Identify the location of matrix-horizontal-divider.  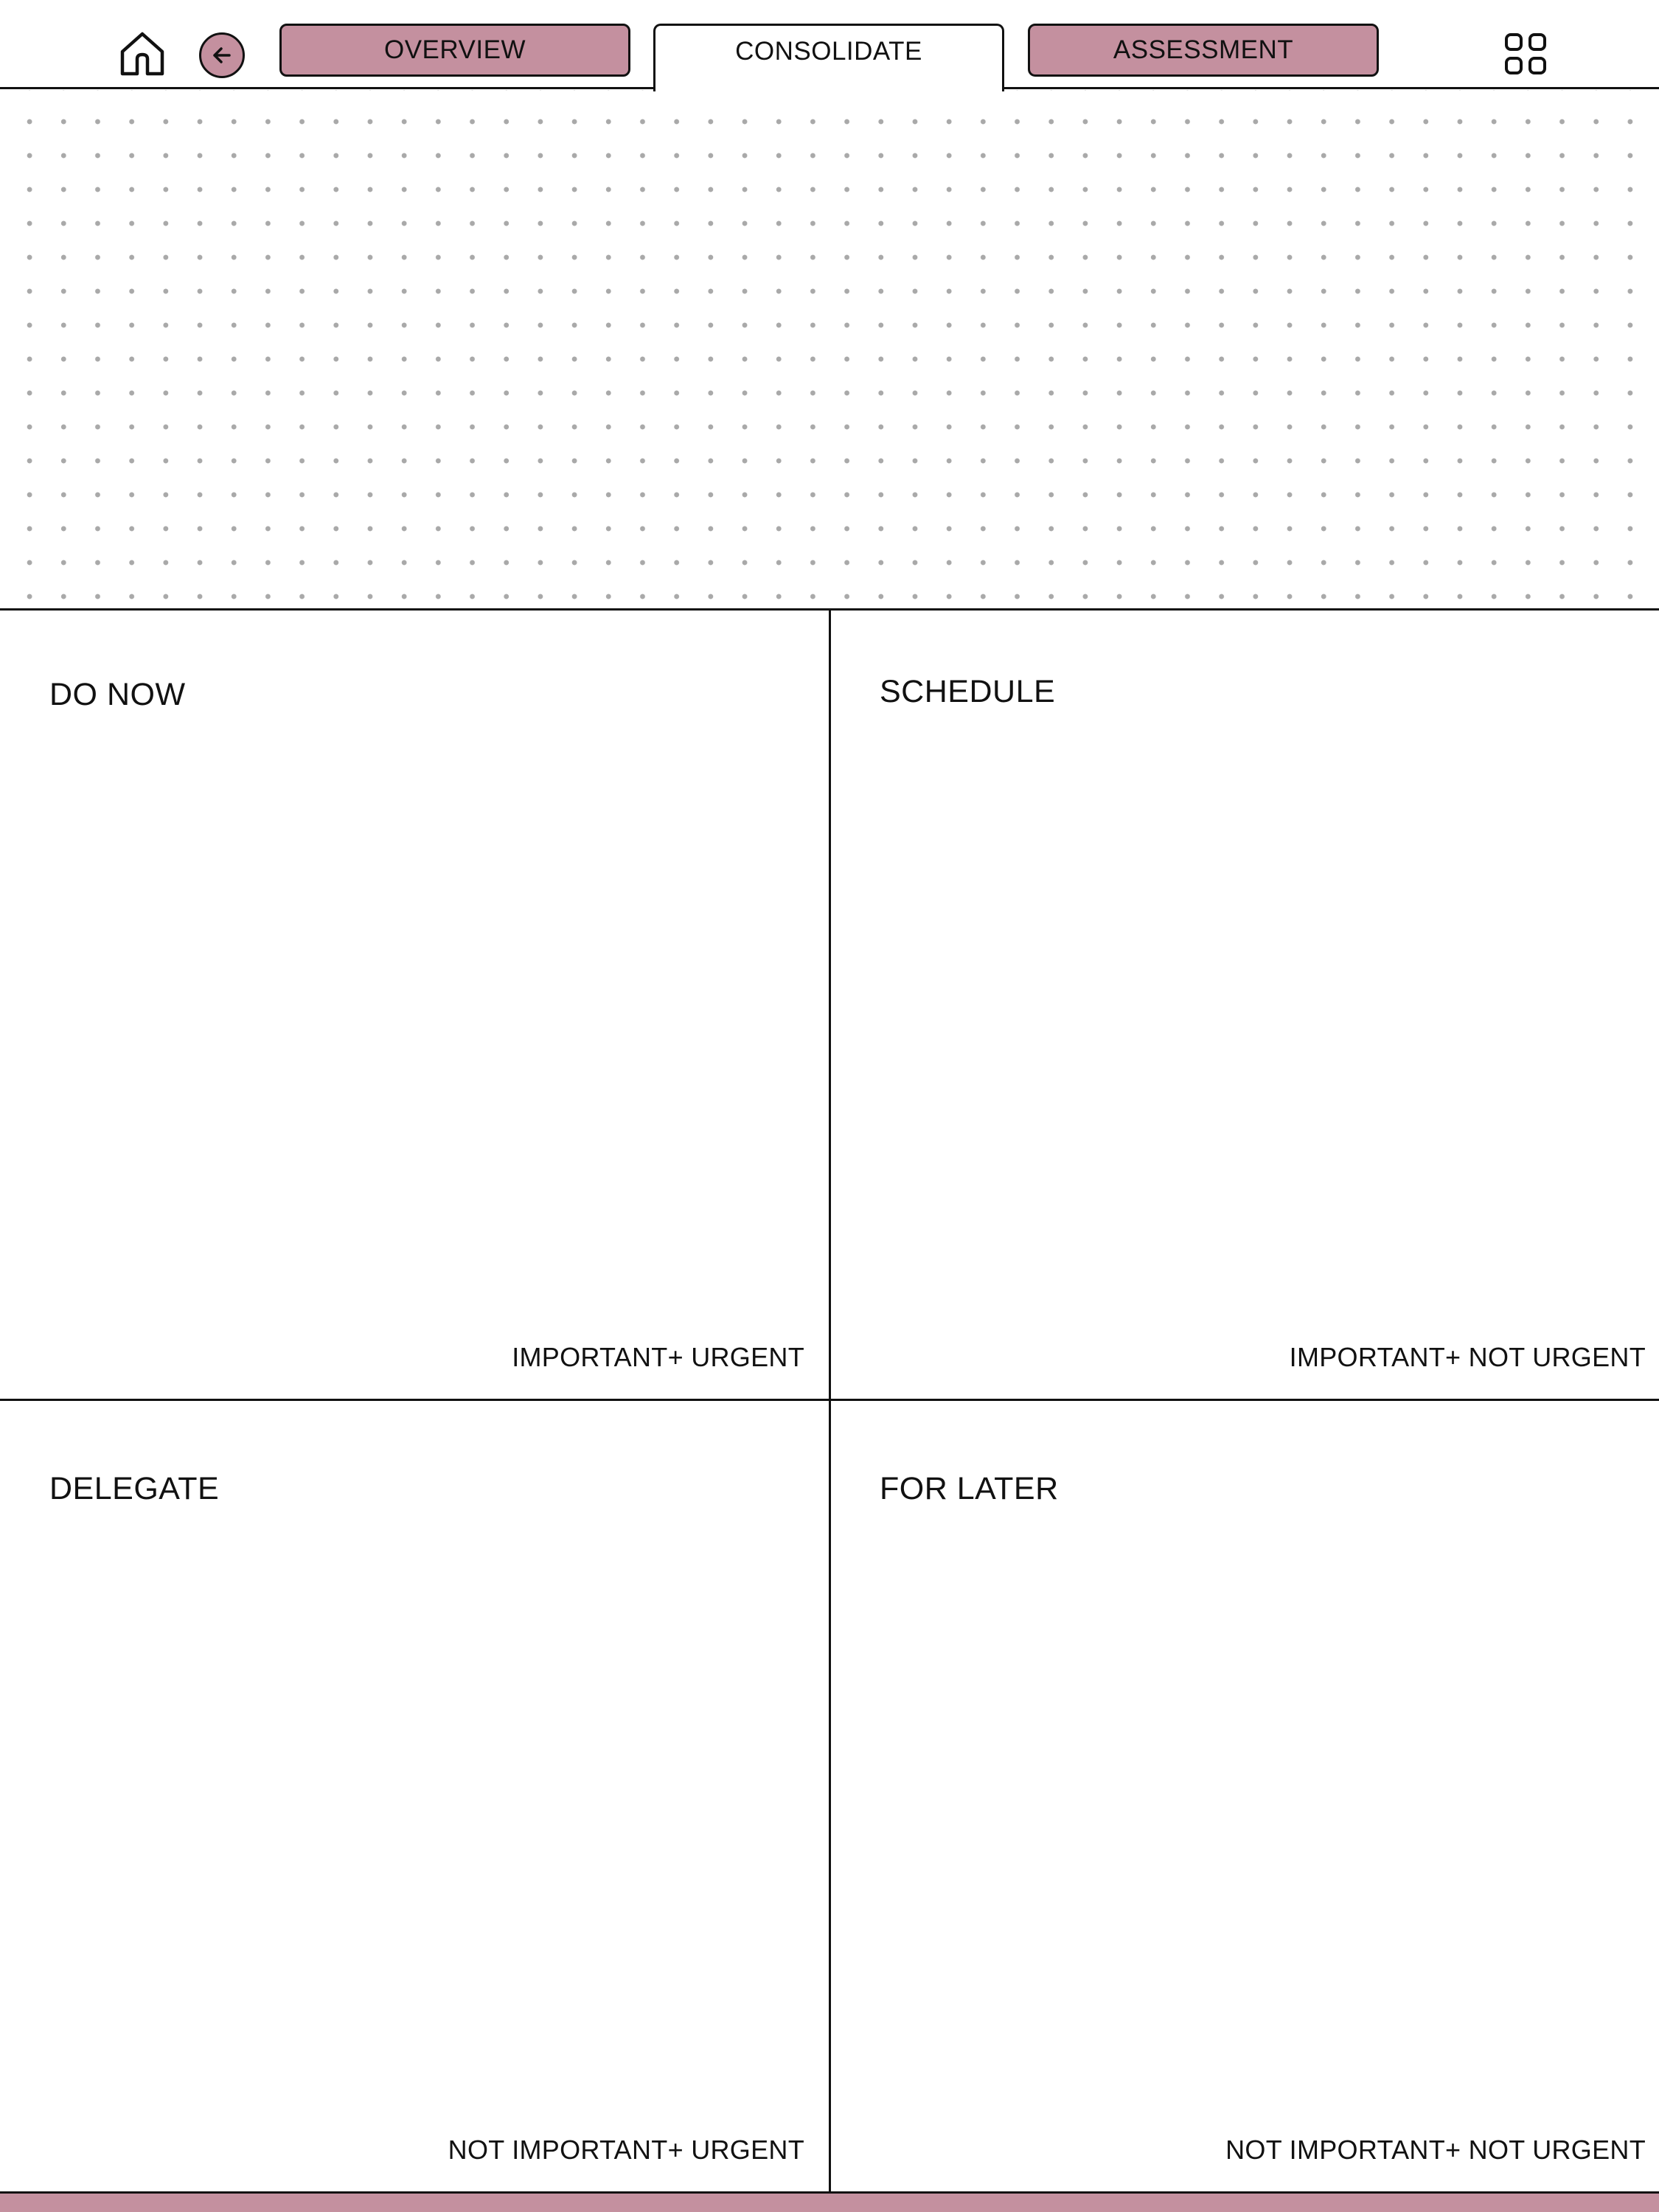
(829, 1400).